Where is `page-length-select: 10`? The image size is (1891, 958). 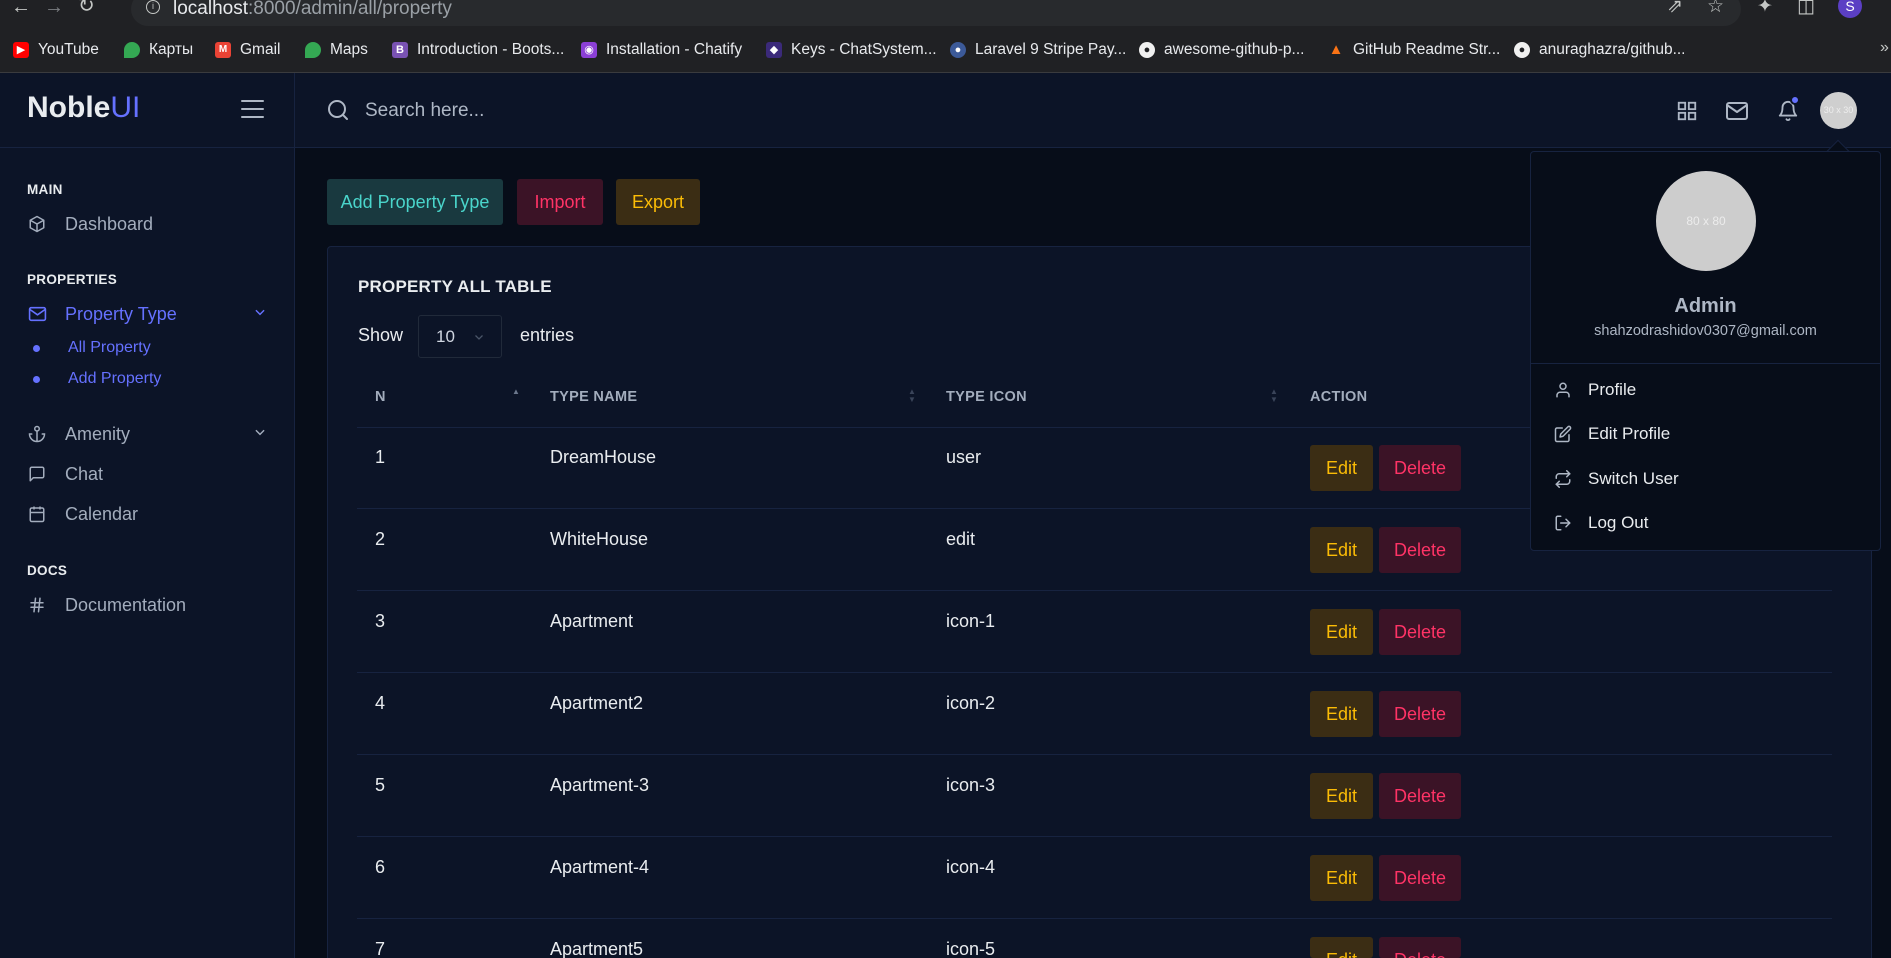
page-length-select: 10 is located at coordinates (460, 336).